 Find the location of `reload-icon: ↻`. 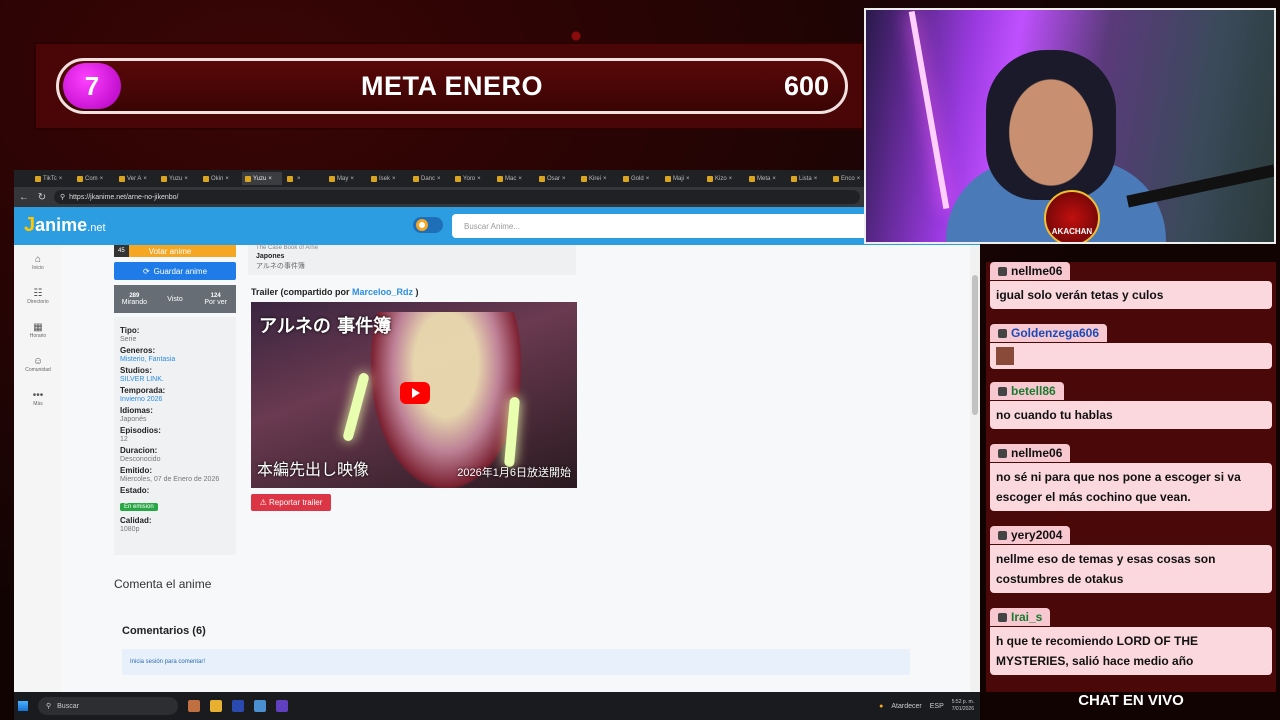

reload-icon: ↻ is located at coordinates (42, 197).